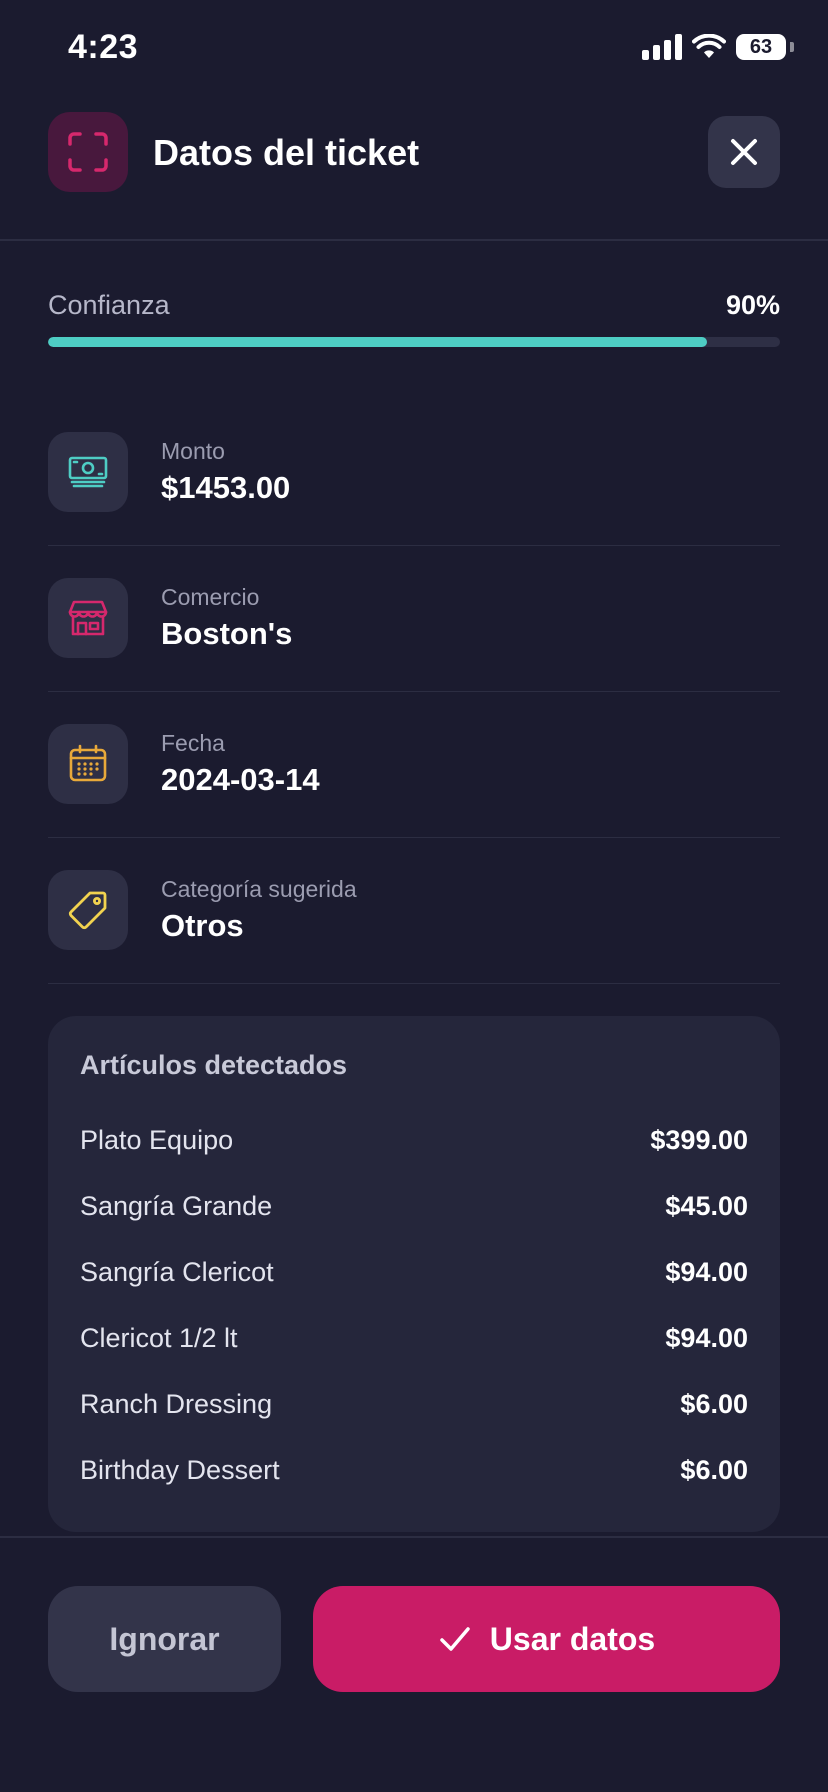 The height and width of the screenshot is (1792, 828). I want to click on use-data-button: Usar datos, so click(546, 1639).